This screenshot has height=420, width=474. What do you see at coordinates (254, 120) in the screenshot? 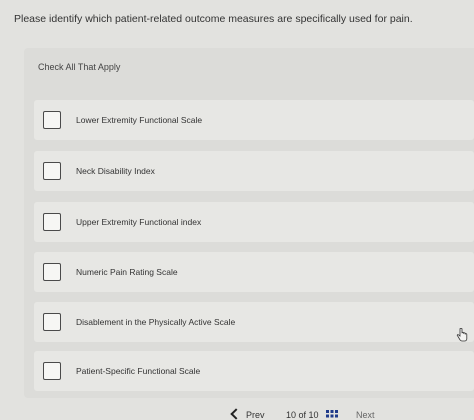
I see `option-row: Lower Extremity Functional Scale` at bounding box center [254, 120].